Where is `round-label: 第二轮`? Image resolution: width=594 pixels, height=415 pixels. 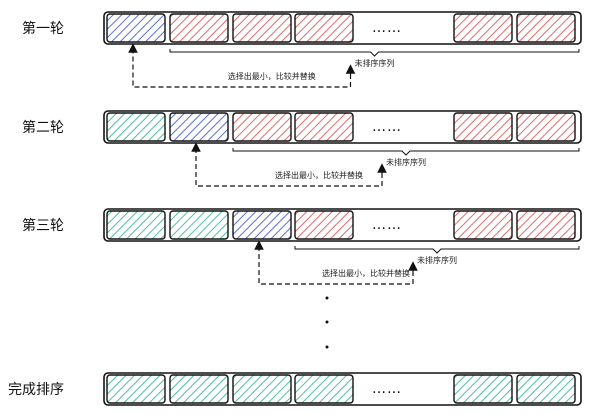
round-label: 第二轮 is located at coordinates (43, 127).